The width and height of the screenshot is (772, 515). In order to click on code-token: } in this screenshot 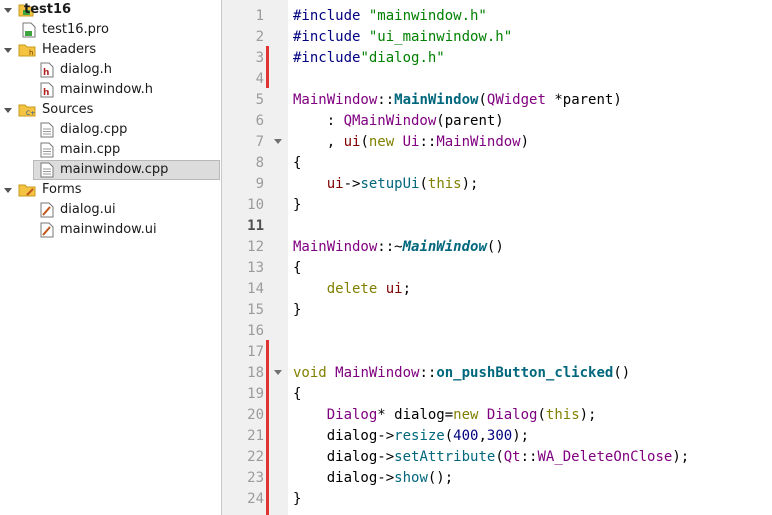, I will do `click(297, 499)`.